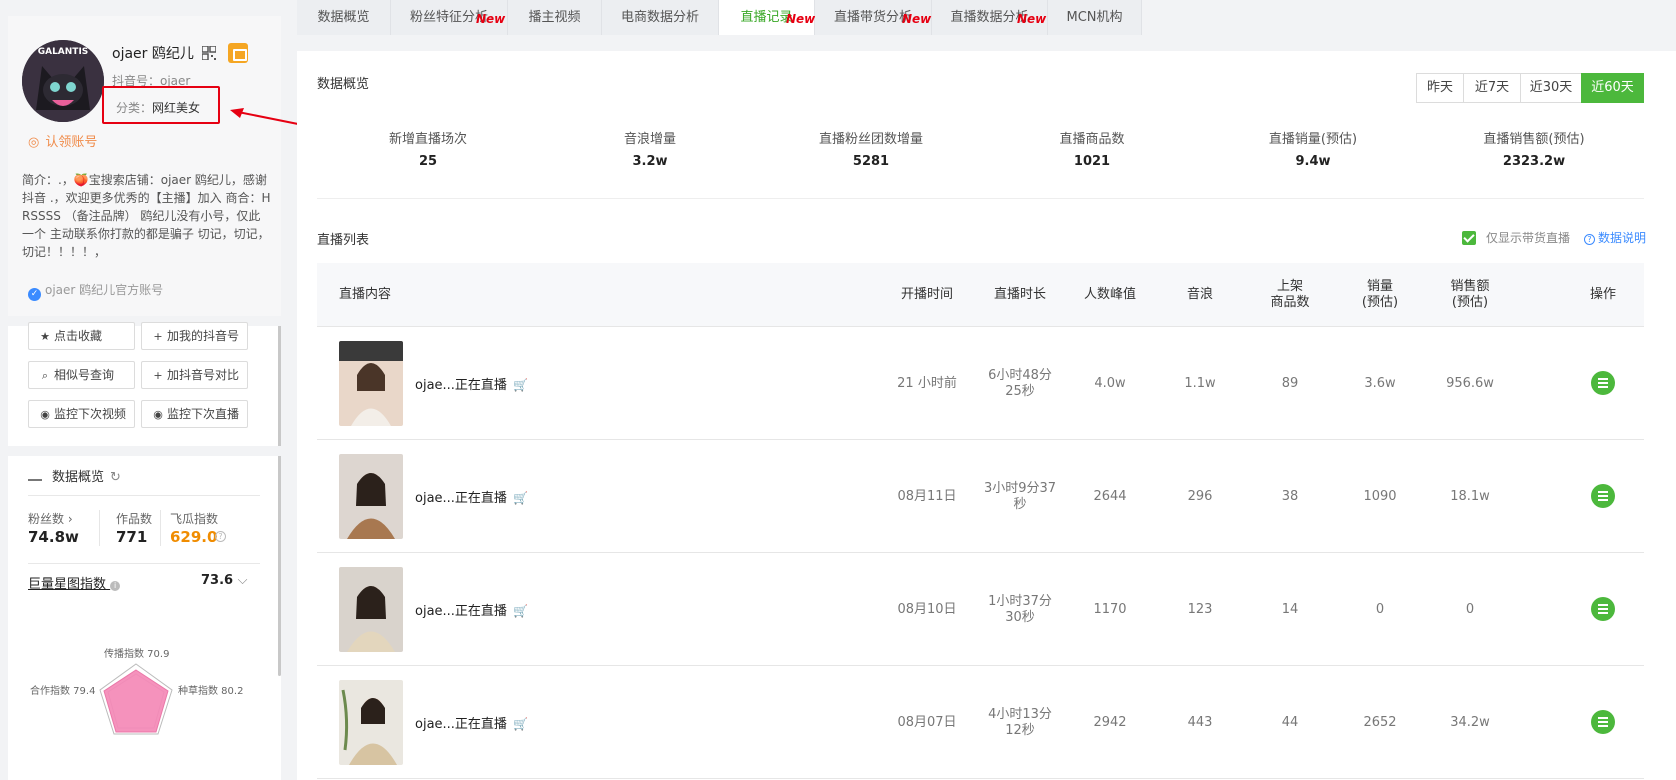 The width and height of the screenshot is (1676, 780). What do you see at coordinates (217, 580) in the screenshot?
I see `xingtu-value-text: 73.6` at bounding box center [217, 580].